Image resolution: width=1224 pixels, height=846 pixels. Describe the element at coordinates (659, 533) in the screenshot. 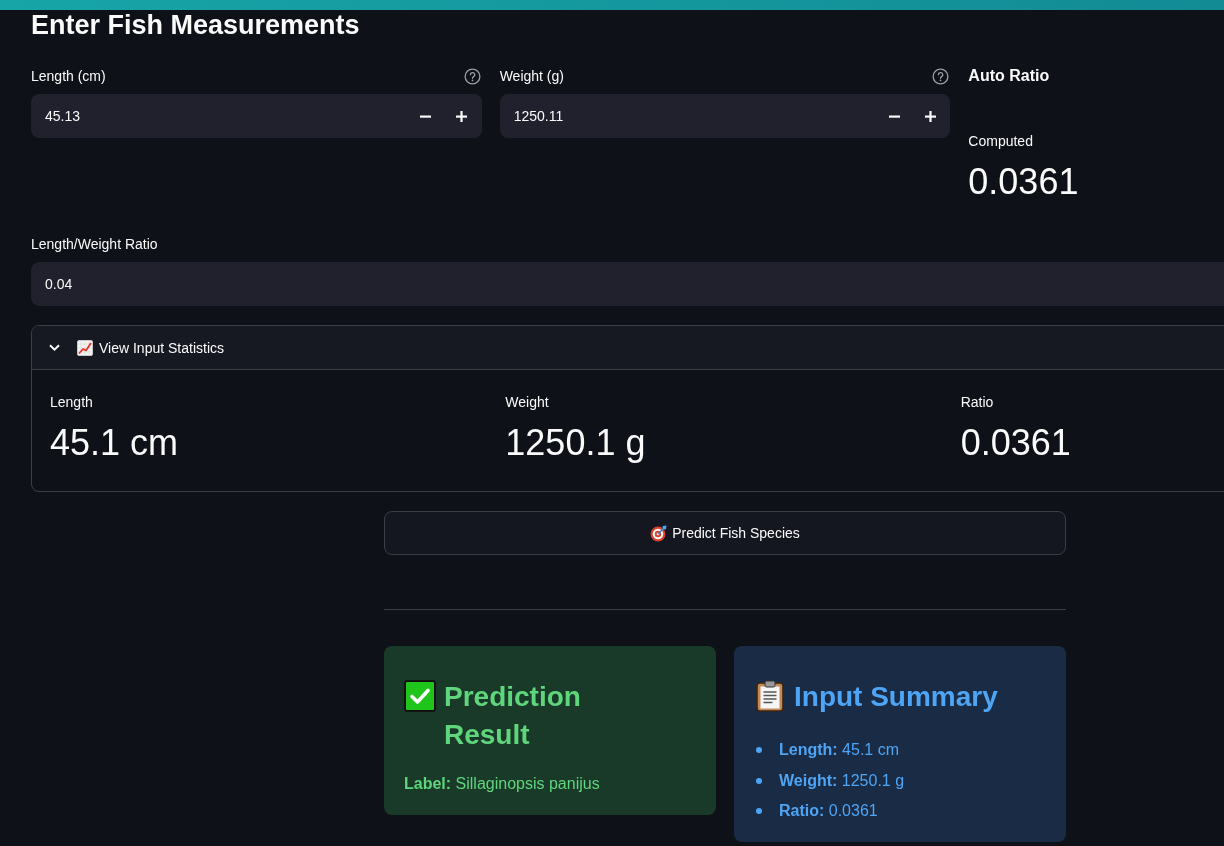

I see `target-icon` at that location.